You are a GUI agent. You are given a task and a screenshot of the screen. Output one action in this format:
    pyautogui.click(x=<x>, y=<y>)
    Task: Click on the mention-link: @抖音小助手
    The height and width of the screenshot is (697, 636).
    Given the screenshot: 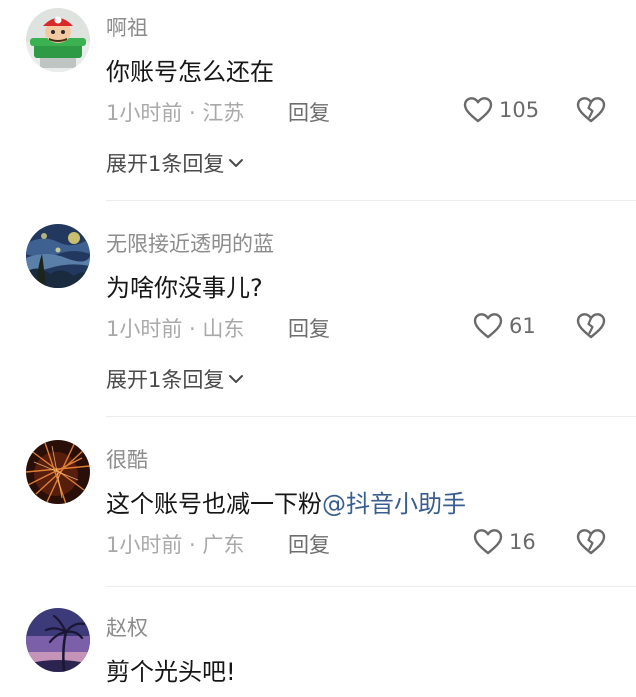 What is the action you would take?
    pyautogui.click(x=394, y=504)
    